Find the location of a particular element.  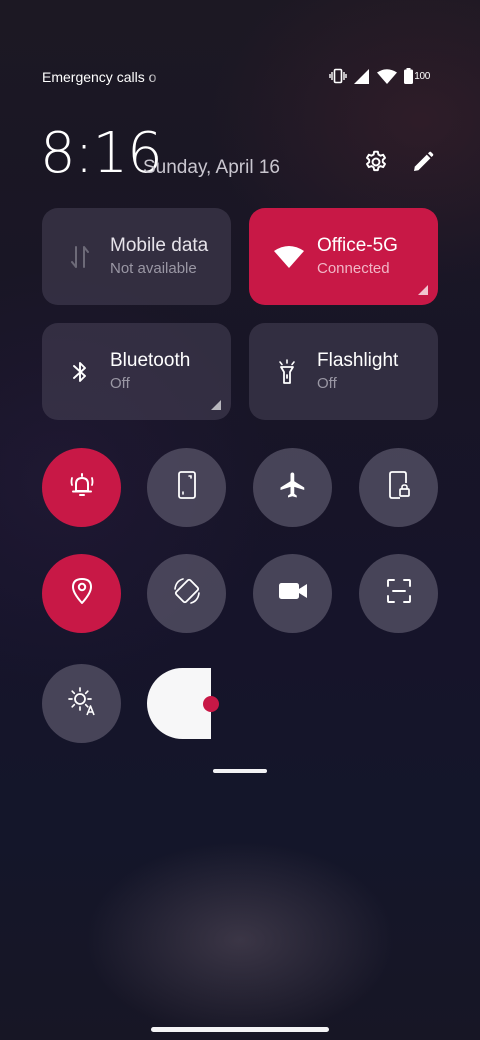

auto-rotate-icon is located at coordinates (187, 593).